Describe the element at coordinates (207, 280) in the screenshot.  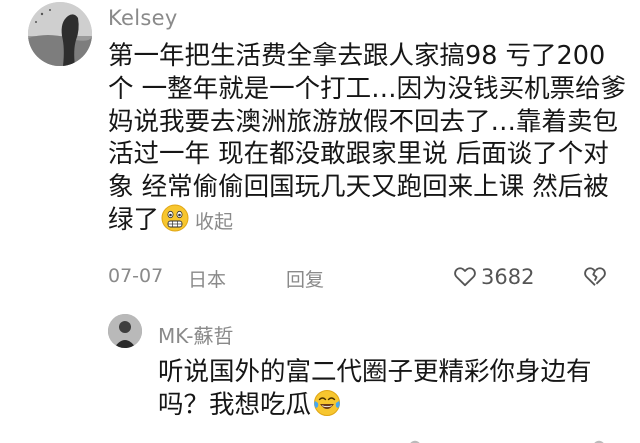
I see `comment-location: 日本` at that location.